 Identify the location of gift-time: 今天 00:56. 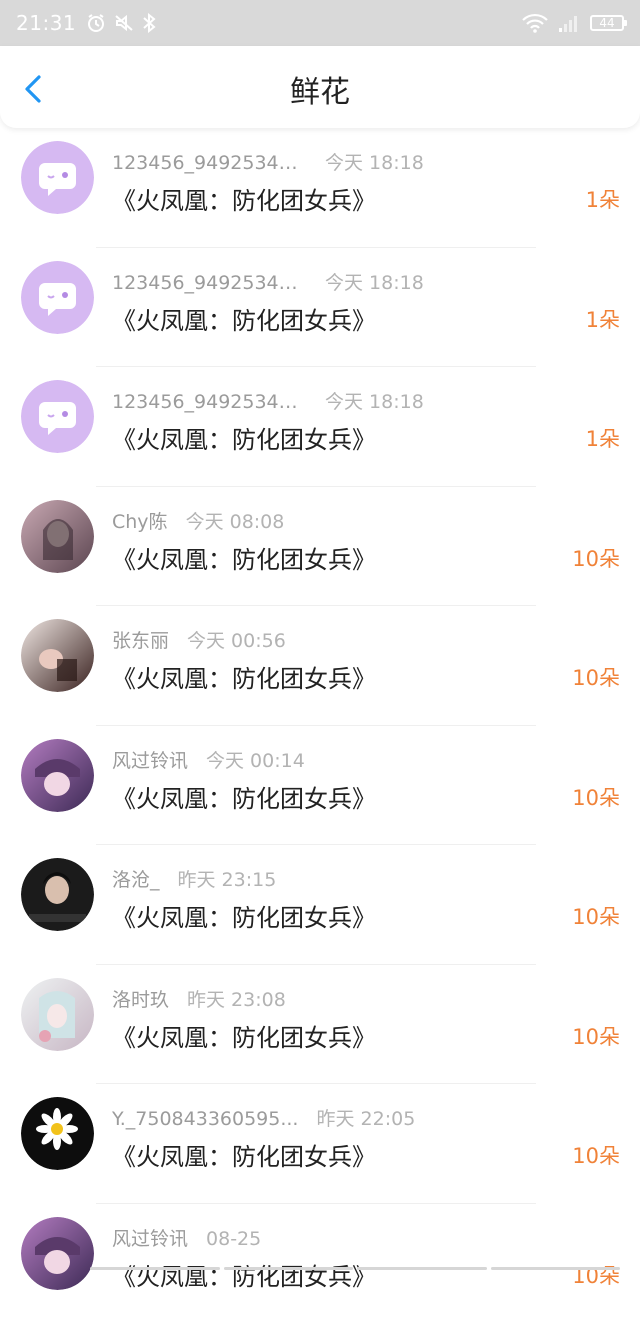
(236, 639).